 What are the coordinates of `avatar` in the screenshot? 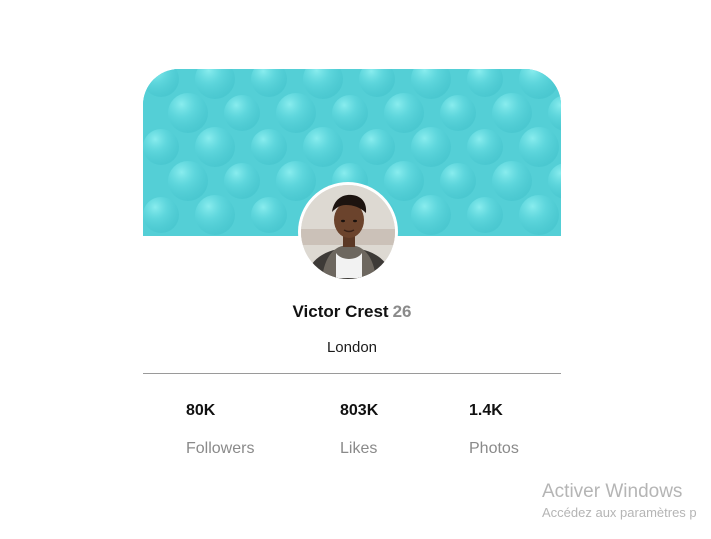 It's located at (348, 232).